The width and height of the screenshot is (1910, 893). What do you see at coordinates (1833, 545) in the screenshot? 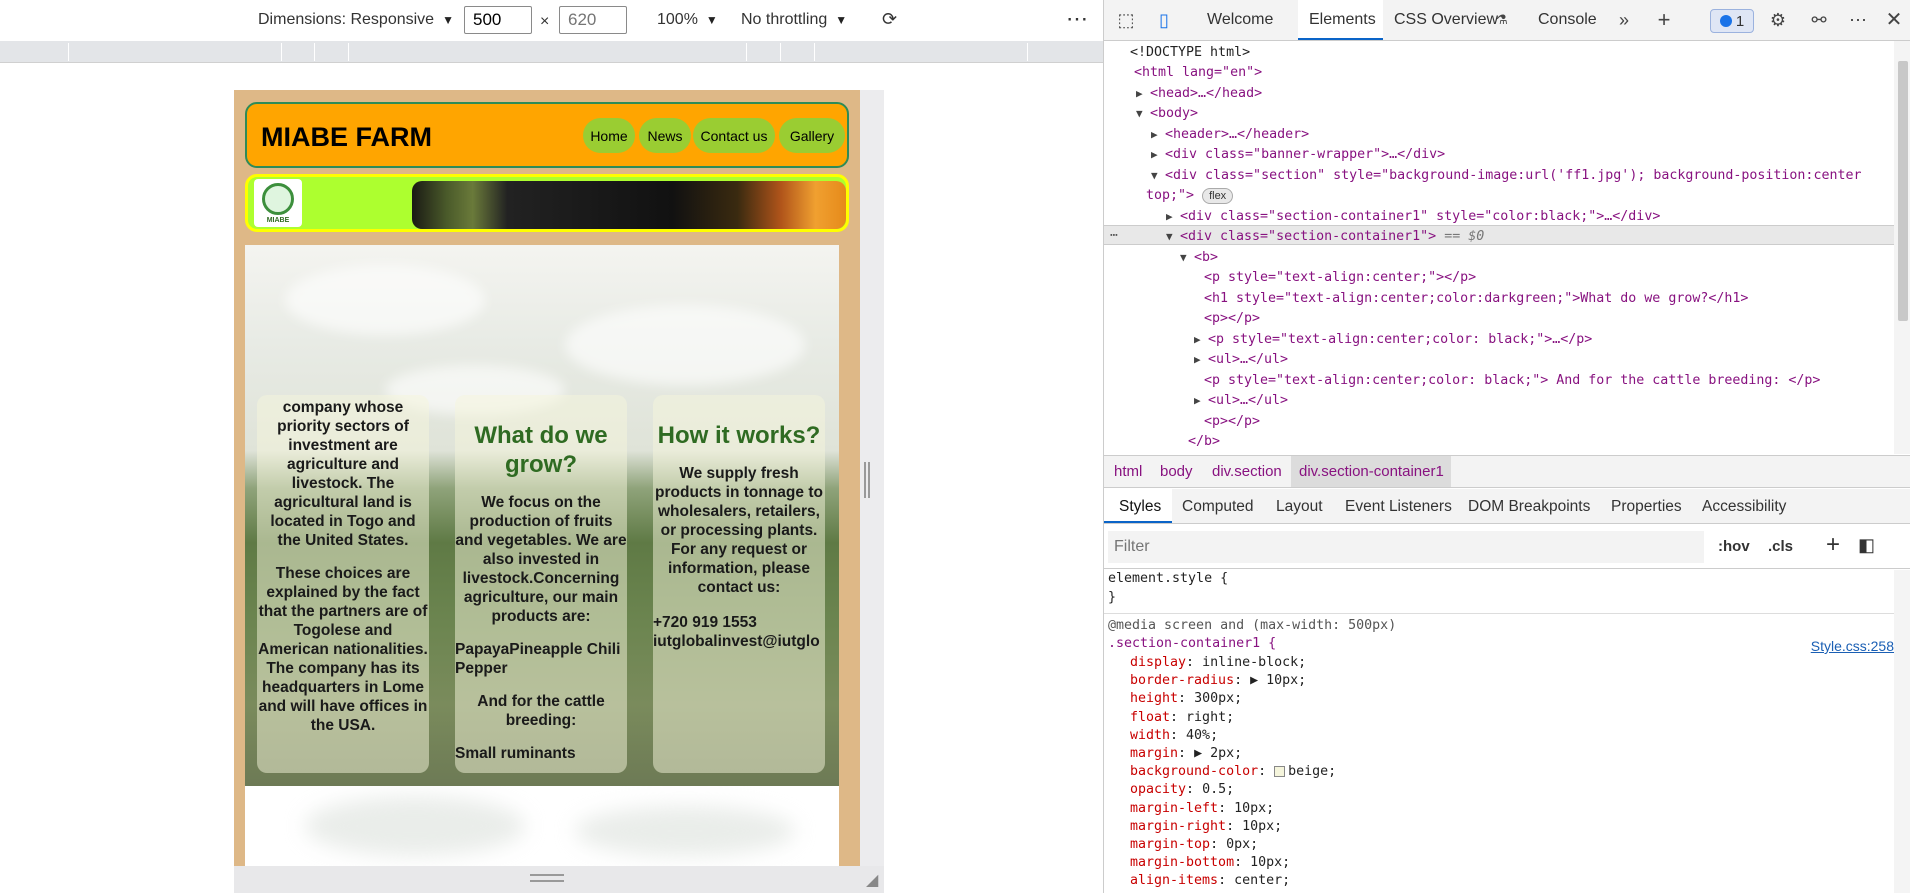
I see `new-style-rule-icon: +` at bounding box center [1833, 545].